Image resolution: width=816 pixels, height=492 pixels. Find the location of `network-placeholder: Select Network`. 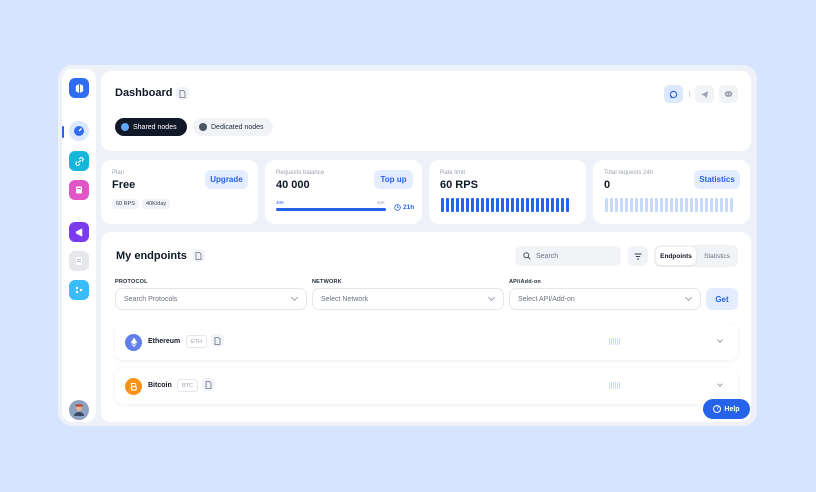

network-placeholder: Select Network is located at coordinates (345, 299).